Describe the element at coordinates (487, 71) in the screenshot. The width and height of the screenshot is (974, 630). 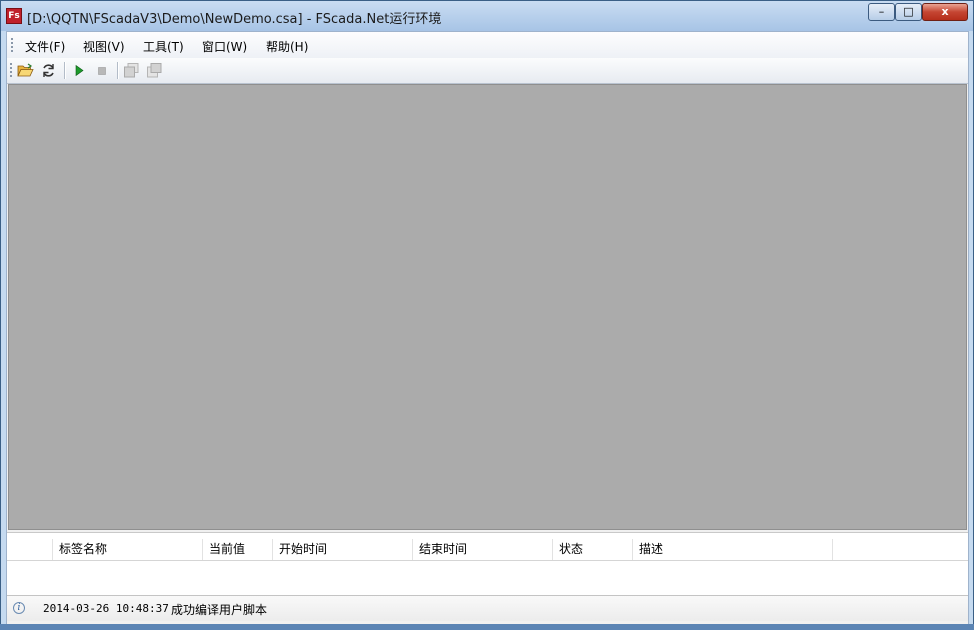
I see `toolbar` at that location.